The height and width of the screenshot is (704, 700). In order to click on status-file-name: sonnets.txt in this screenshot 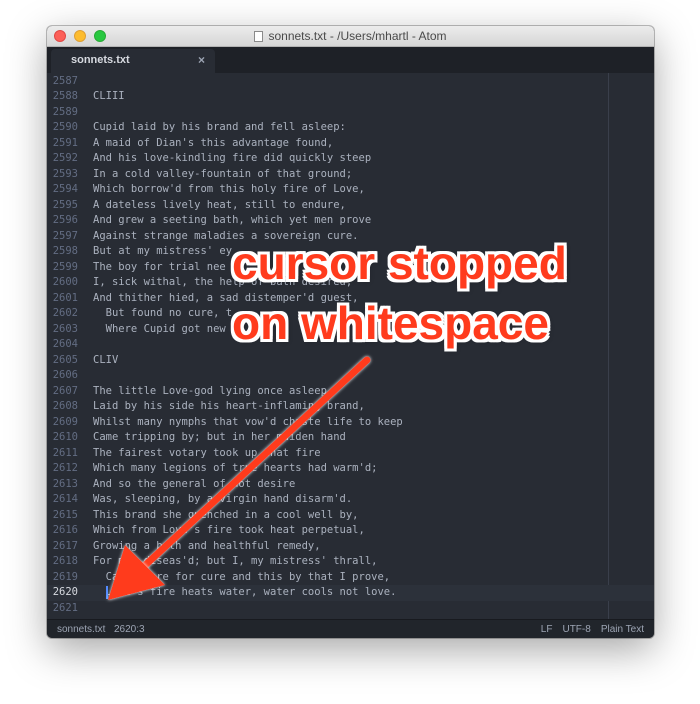, I will do `click(81, 629)`.